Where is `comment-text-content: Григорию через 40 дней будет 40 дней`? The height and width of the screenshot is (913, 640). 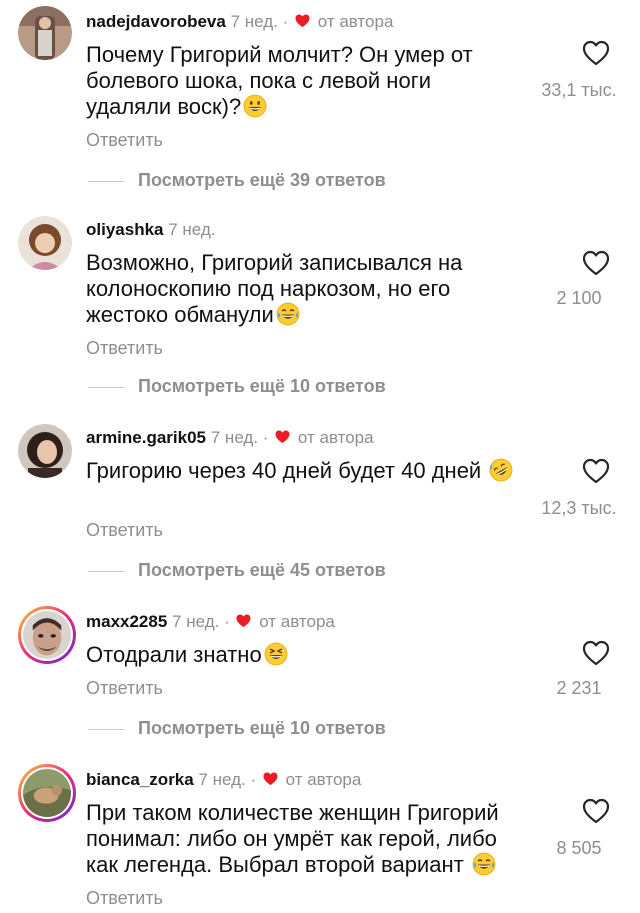 comment-text-content: Григорию через 40 дней будет 40 дней is located at coordinates (284, 470).